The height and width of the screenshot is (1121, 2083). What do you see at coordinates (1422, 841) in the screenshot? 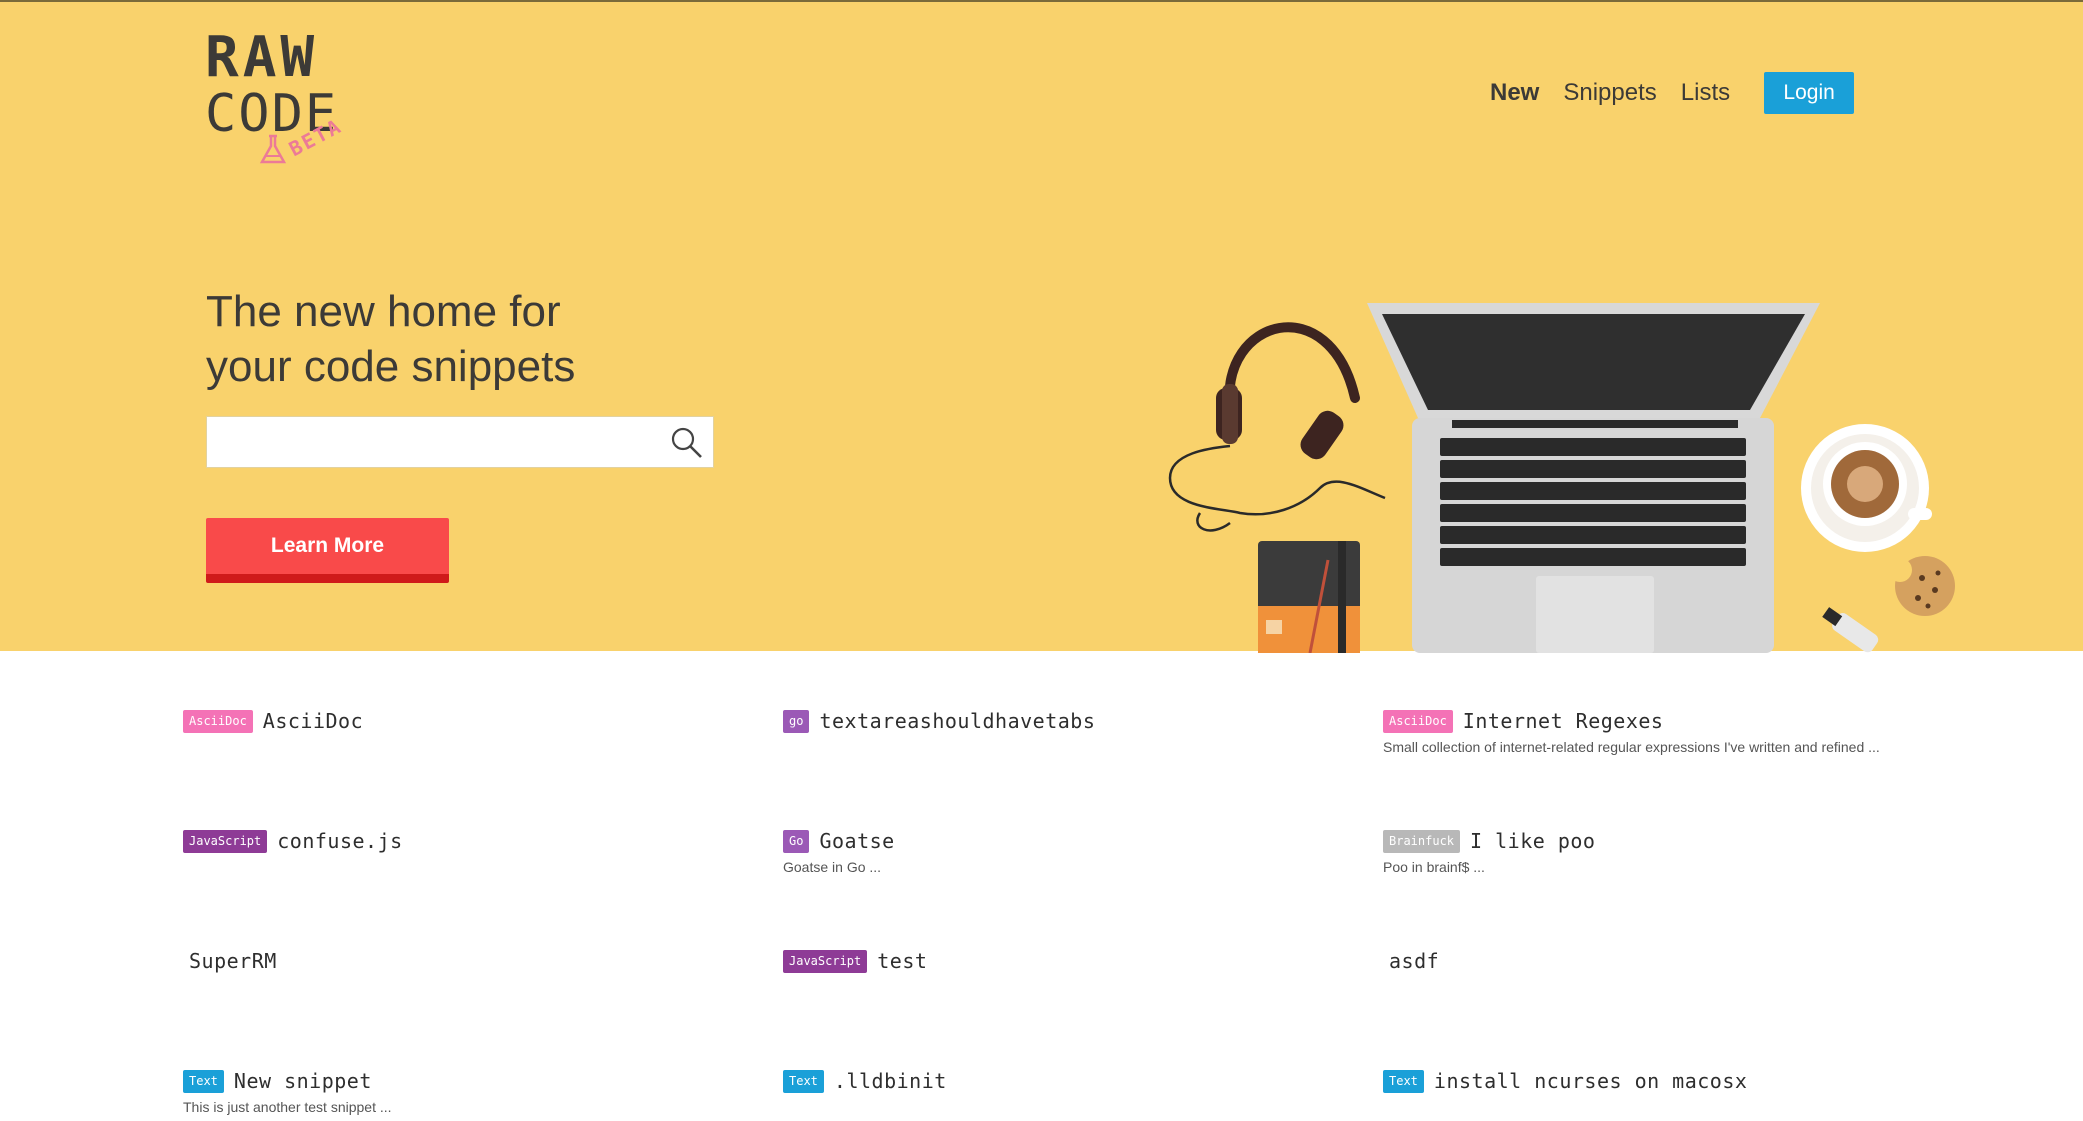
I see `language-tag: Brainfuck` at bounding box center [1422, 841].